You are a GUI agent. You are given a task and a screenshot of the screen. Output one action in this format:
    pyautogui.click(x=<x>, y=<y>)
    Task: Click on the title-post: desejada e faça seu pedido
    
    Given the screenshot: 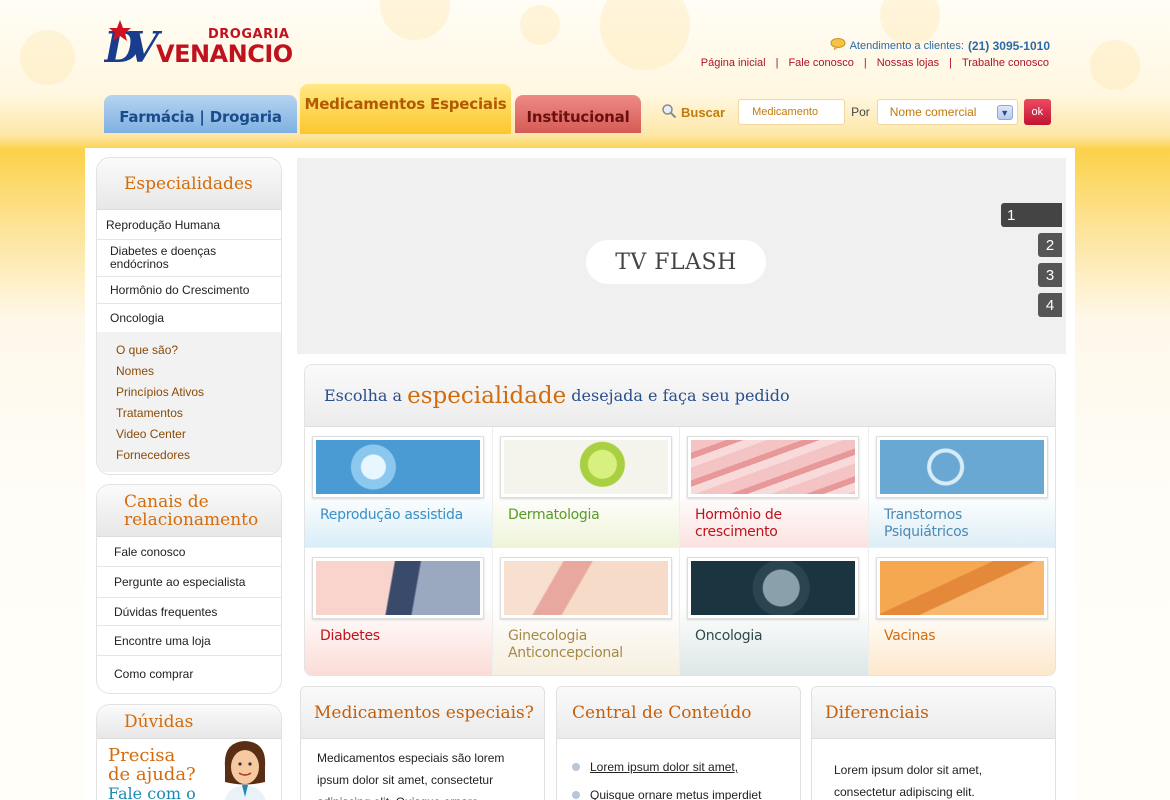 What is the action you would take?
    pyautogui.click(x=680, y=395)
    